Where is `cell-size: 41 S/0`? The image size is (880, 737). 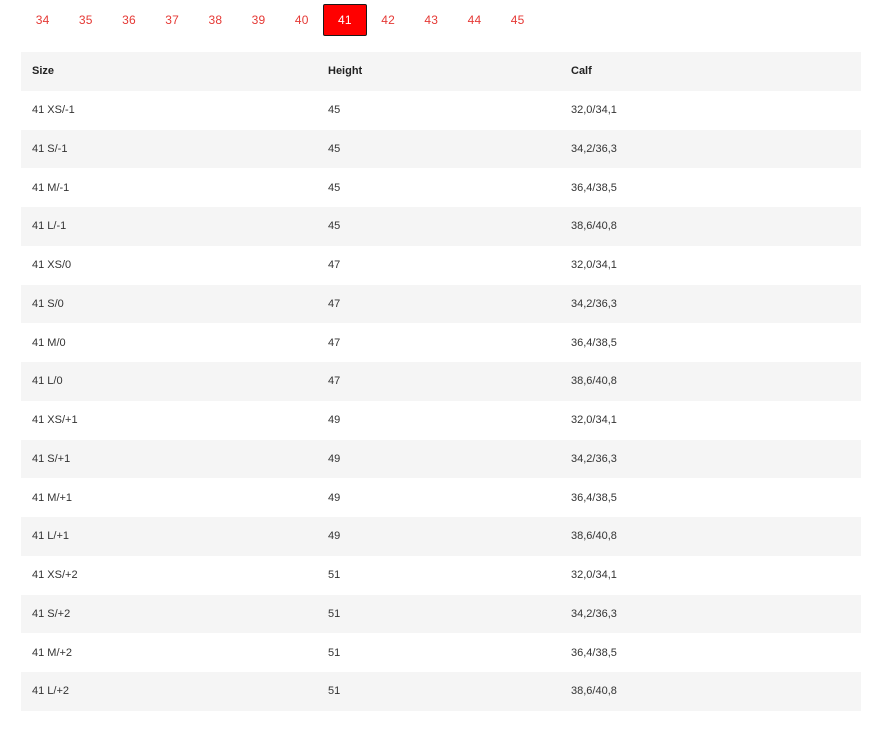
cell-size: 41 S/0 is located at coordinates (169, 304).